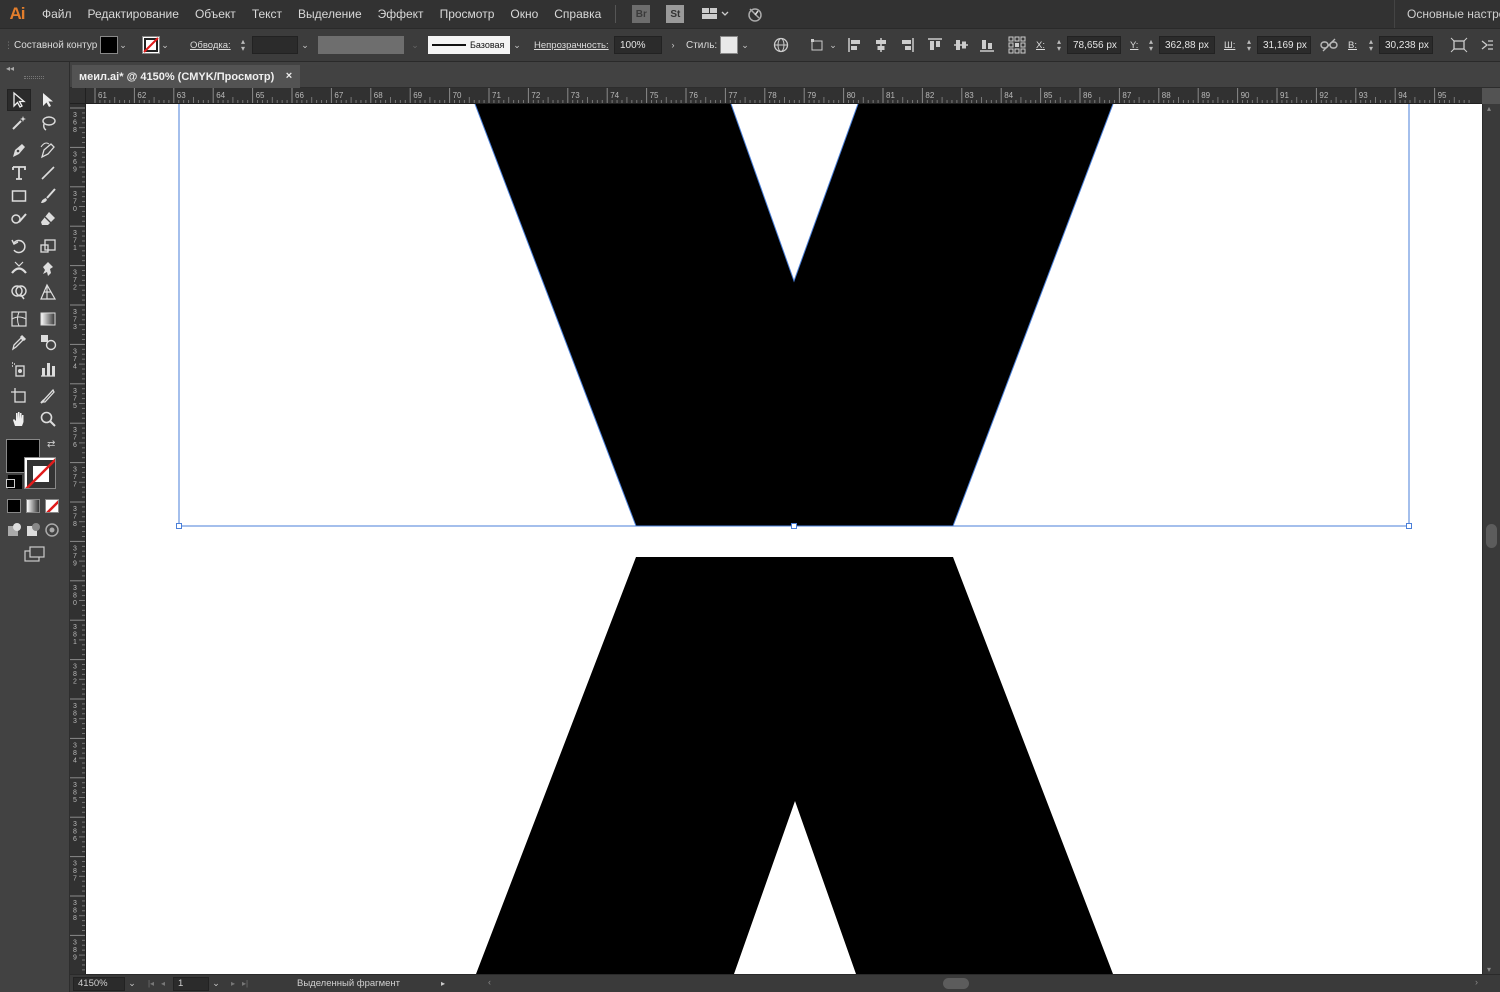 The width and height of the screenshot is (1500, 992). Describe the element at coordinates (109, 45) in the screenshot. I see `fill-swatch` at that location.